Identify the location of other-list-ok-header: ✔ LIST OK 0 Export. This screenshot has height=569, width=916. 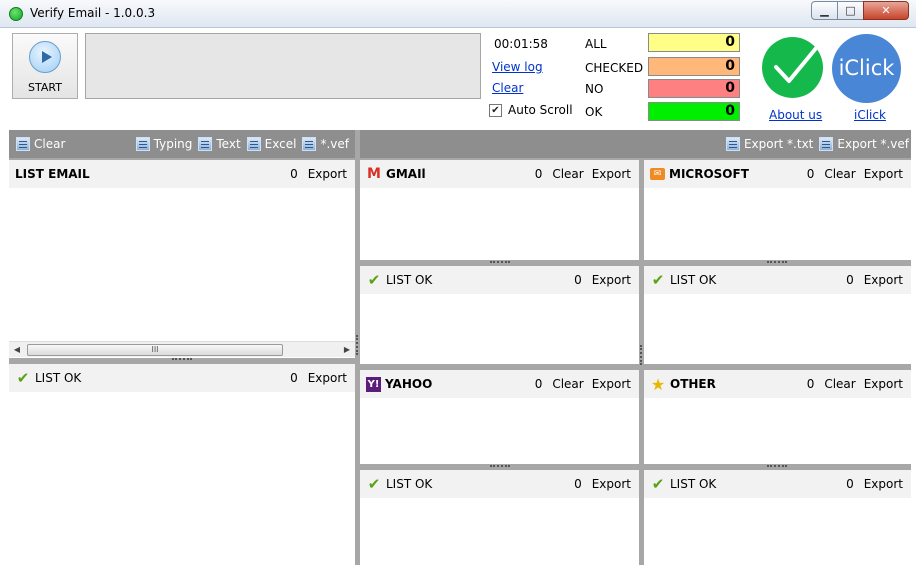
(777, 484).